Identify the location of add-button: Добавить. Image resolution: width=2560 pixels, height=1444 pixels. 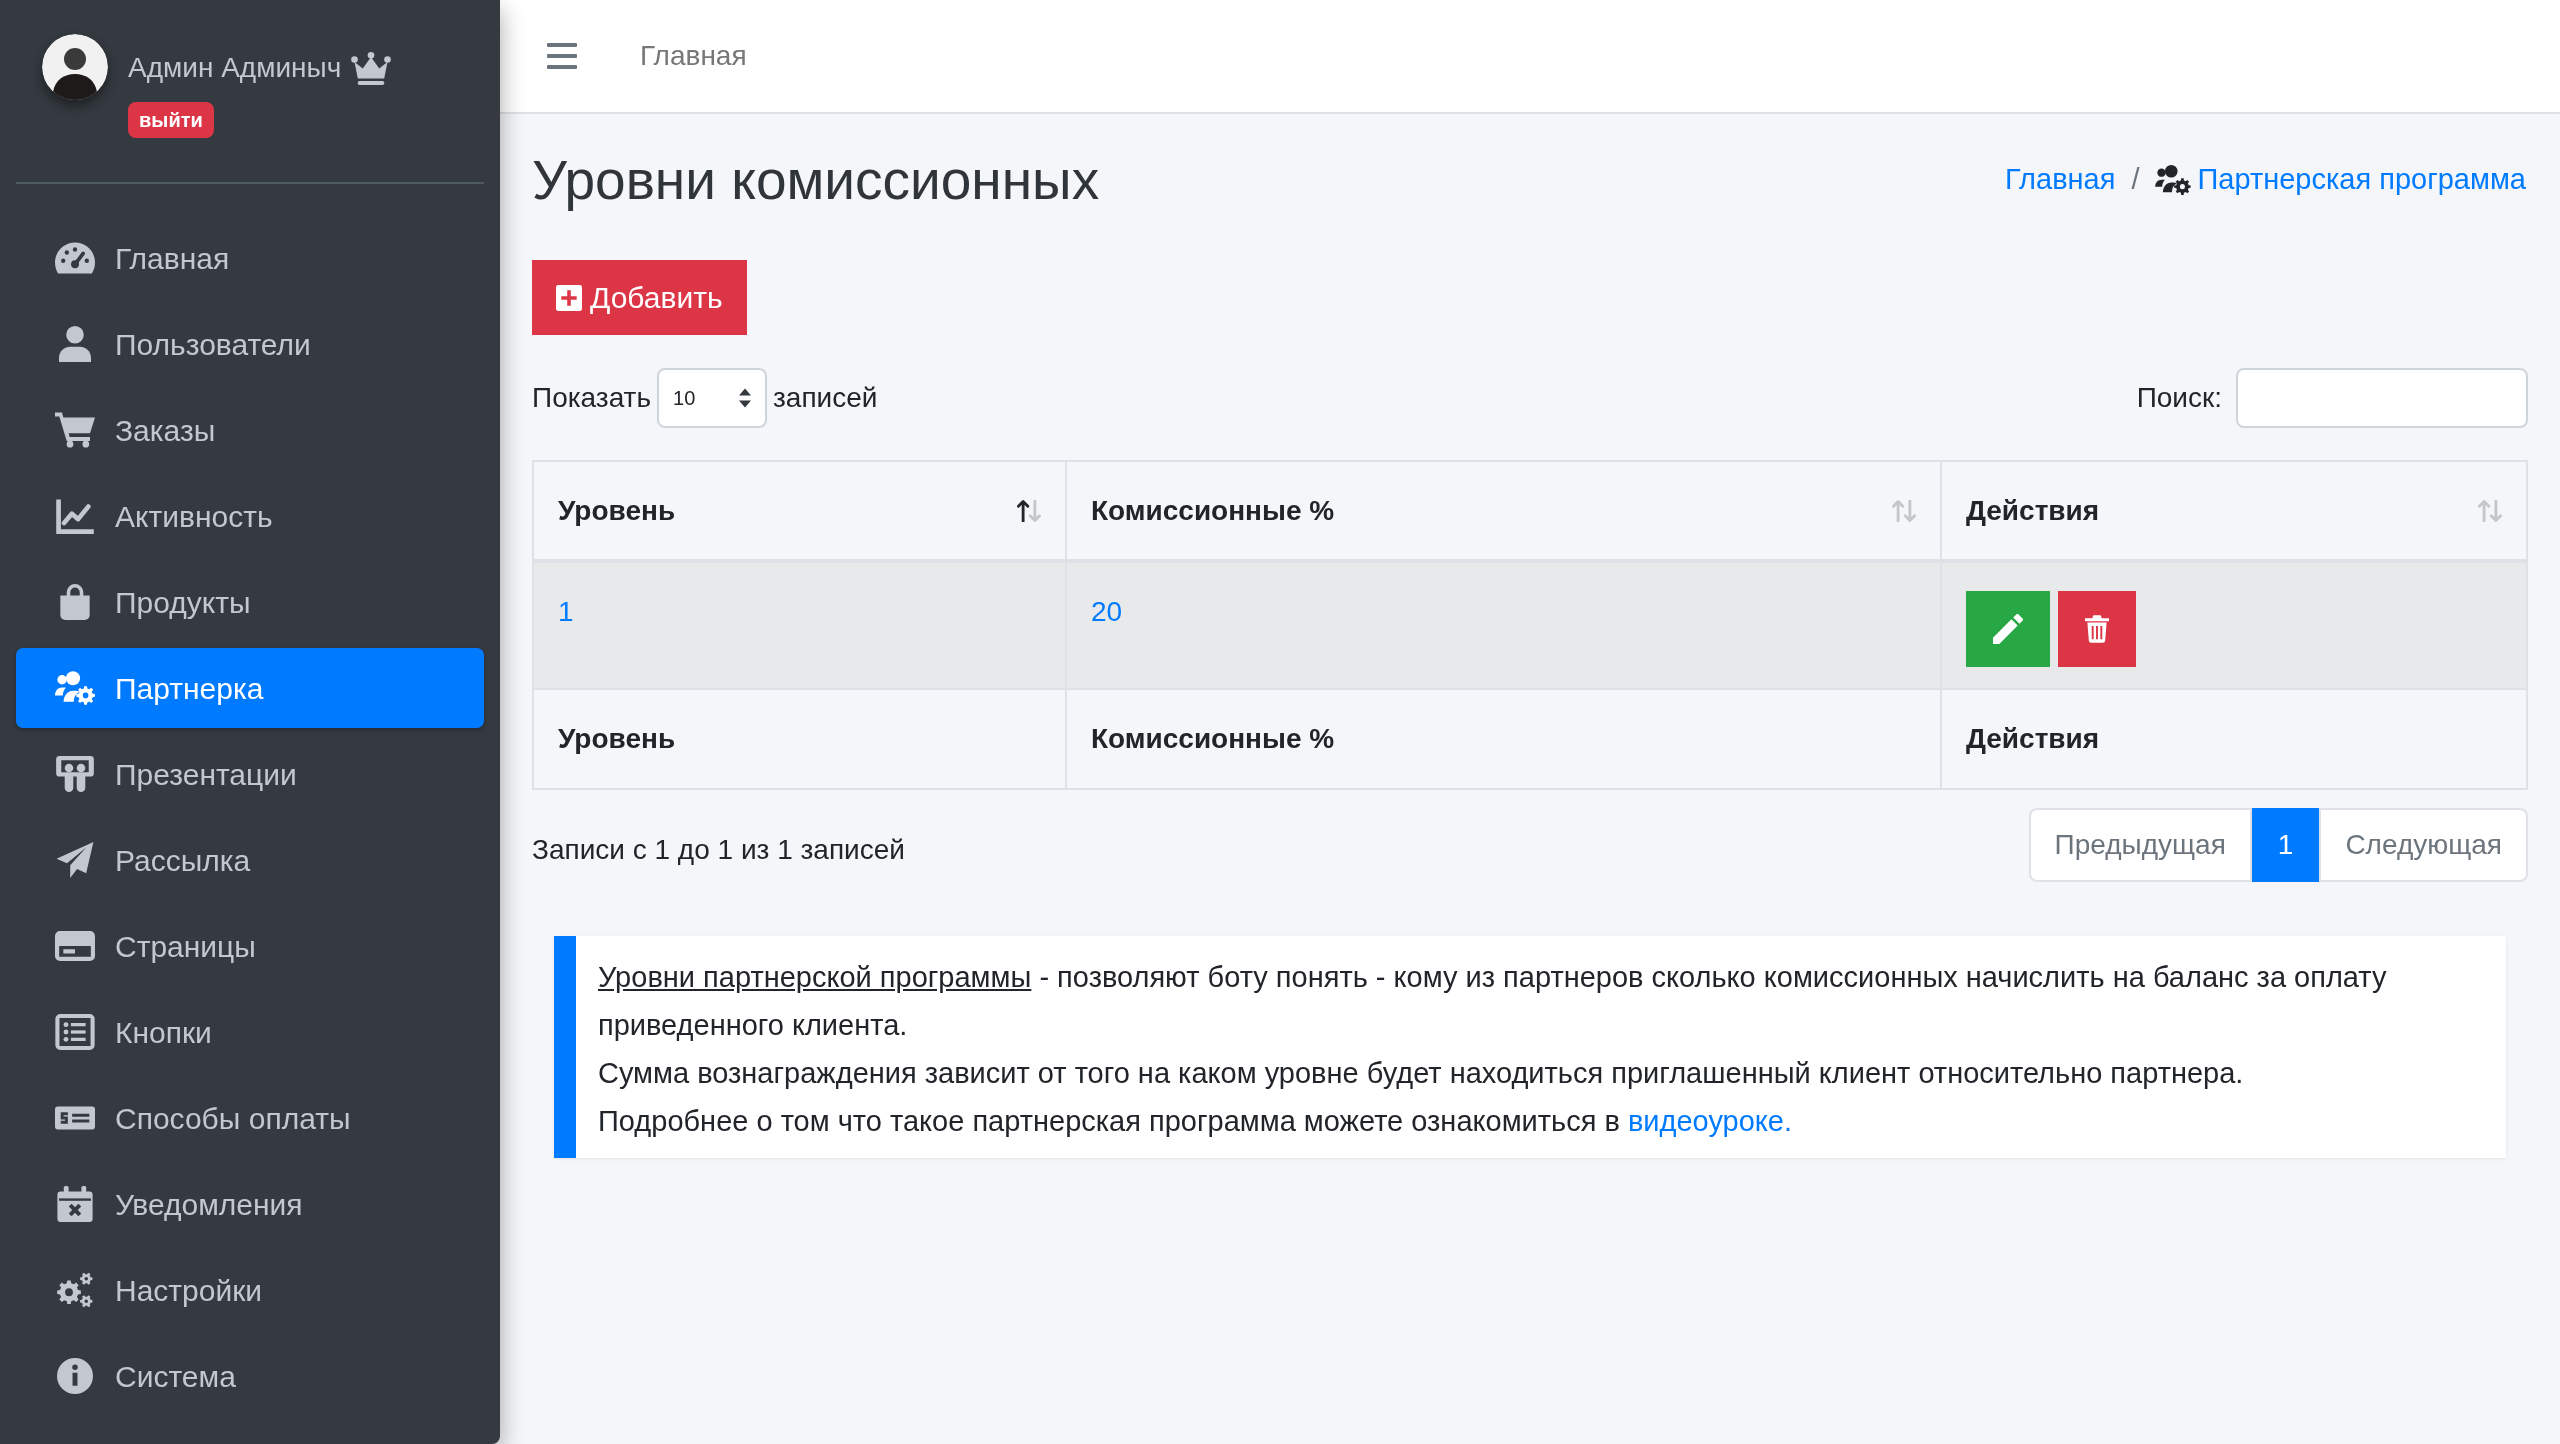
(639, 297).